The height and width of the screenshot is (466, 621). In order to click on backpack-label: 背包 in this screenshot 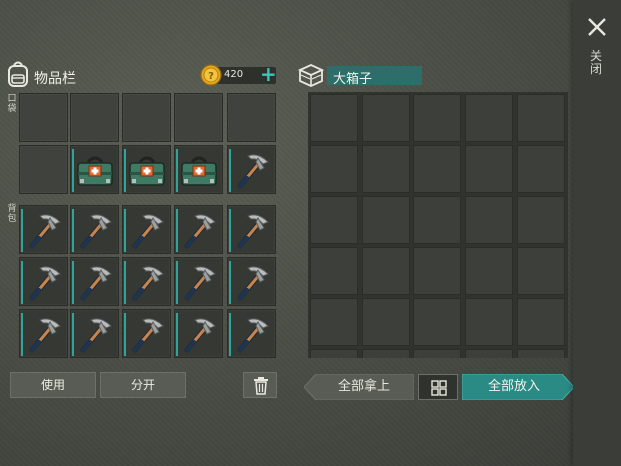, I will do `click(12, 214)`.